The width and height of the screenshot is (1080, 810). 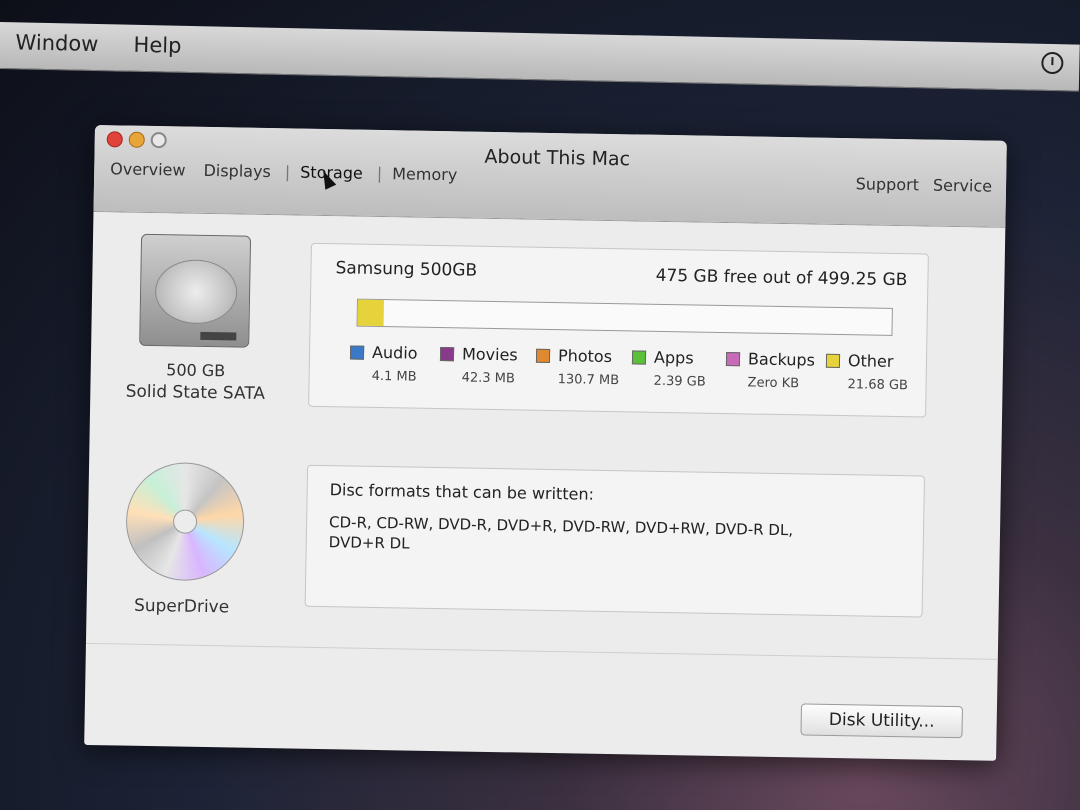 I want to click on legend-label: Backups, so click(x=781, y=359).